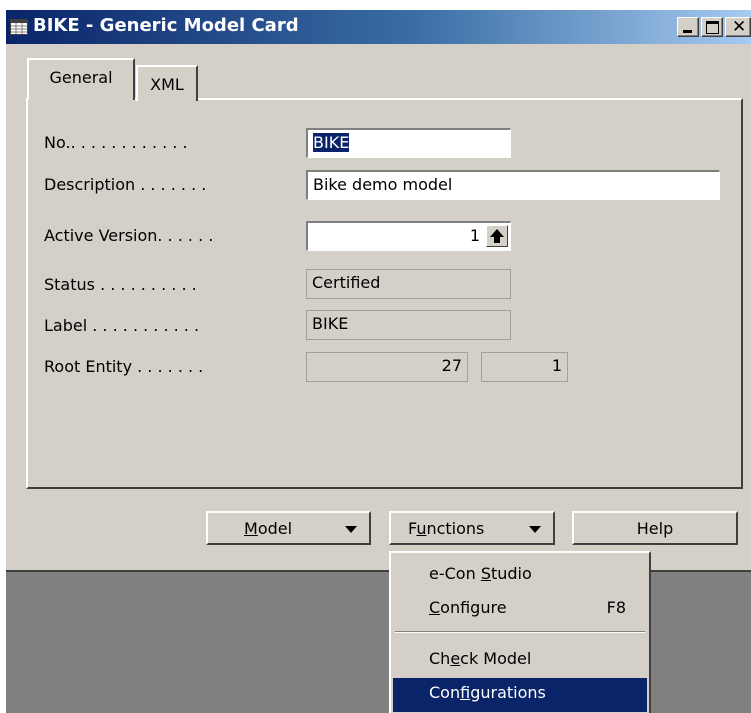  What do you see at coordinates (473, 607) in the screenshot?
I see `menu-item-configure-label-post: onfigure` at bounding box center [473, 607].